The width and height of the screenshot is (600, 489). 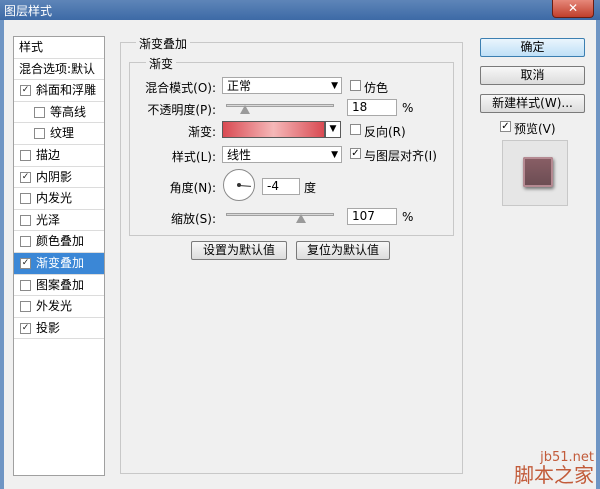 I want to click on make-default-button: 设置为默认值, so click(x=239, y=250).